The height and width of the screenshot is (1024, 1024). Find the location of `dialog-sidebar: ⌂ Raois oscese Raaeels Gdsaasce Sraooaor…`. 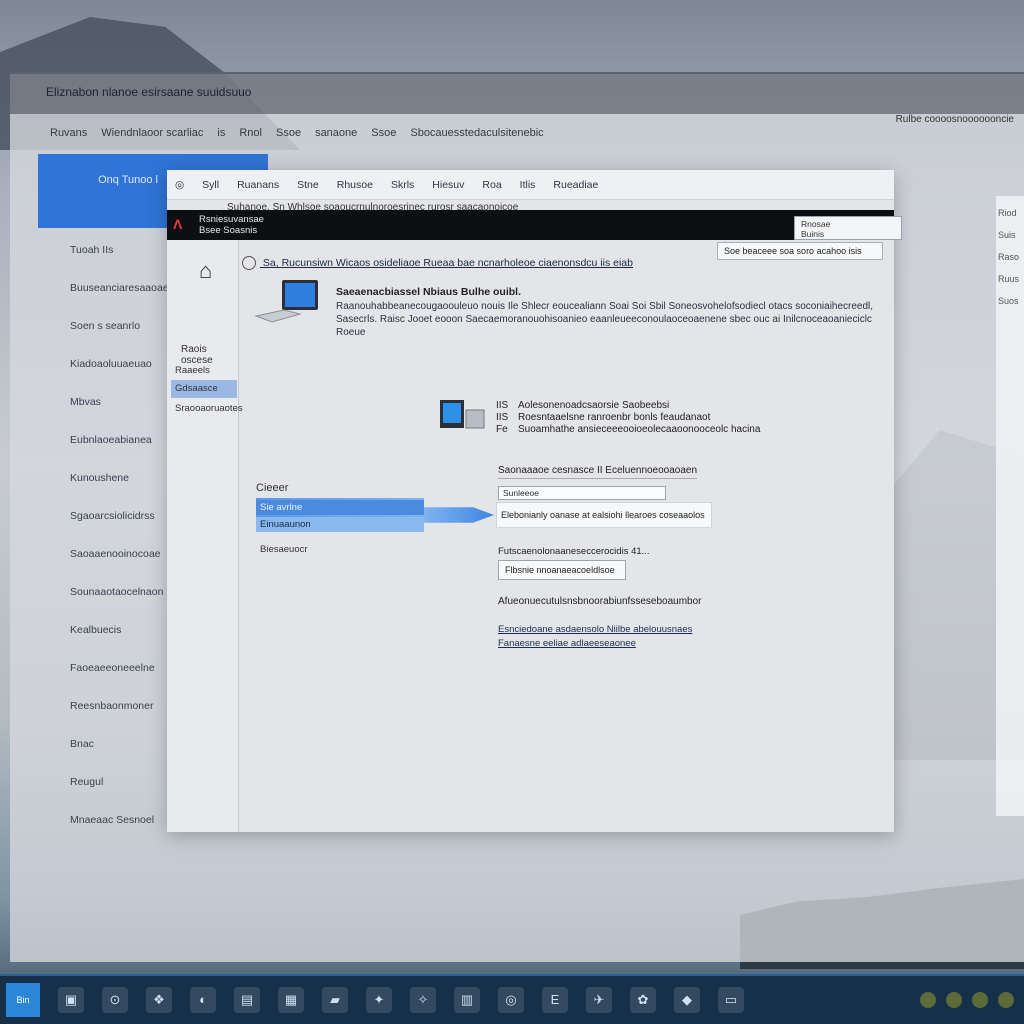

dialog-sidebar: ⌂ Raois oscese Raaeels Gdsaasce Sraooaor… is located at coordinates (205, 536).